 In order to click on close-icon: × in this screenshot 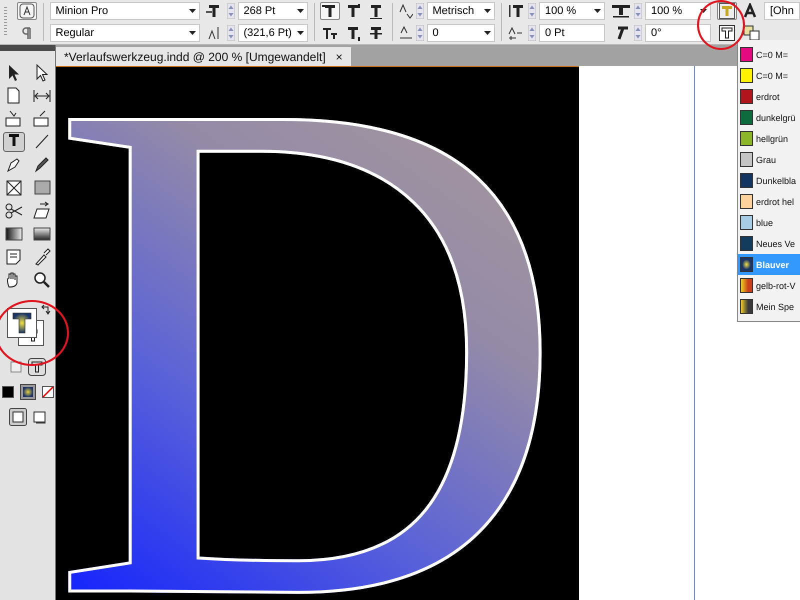, I will do `click(339, 57)`.